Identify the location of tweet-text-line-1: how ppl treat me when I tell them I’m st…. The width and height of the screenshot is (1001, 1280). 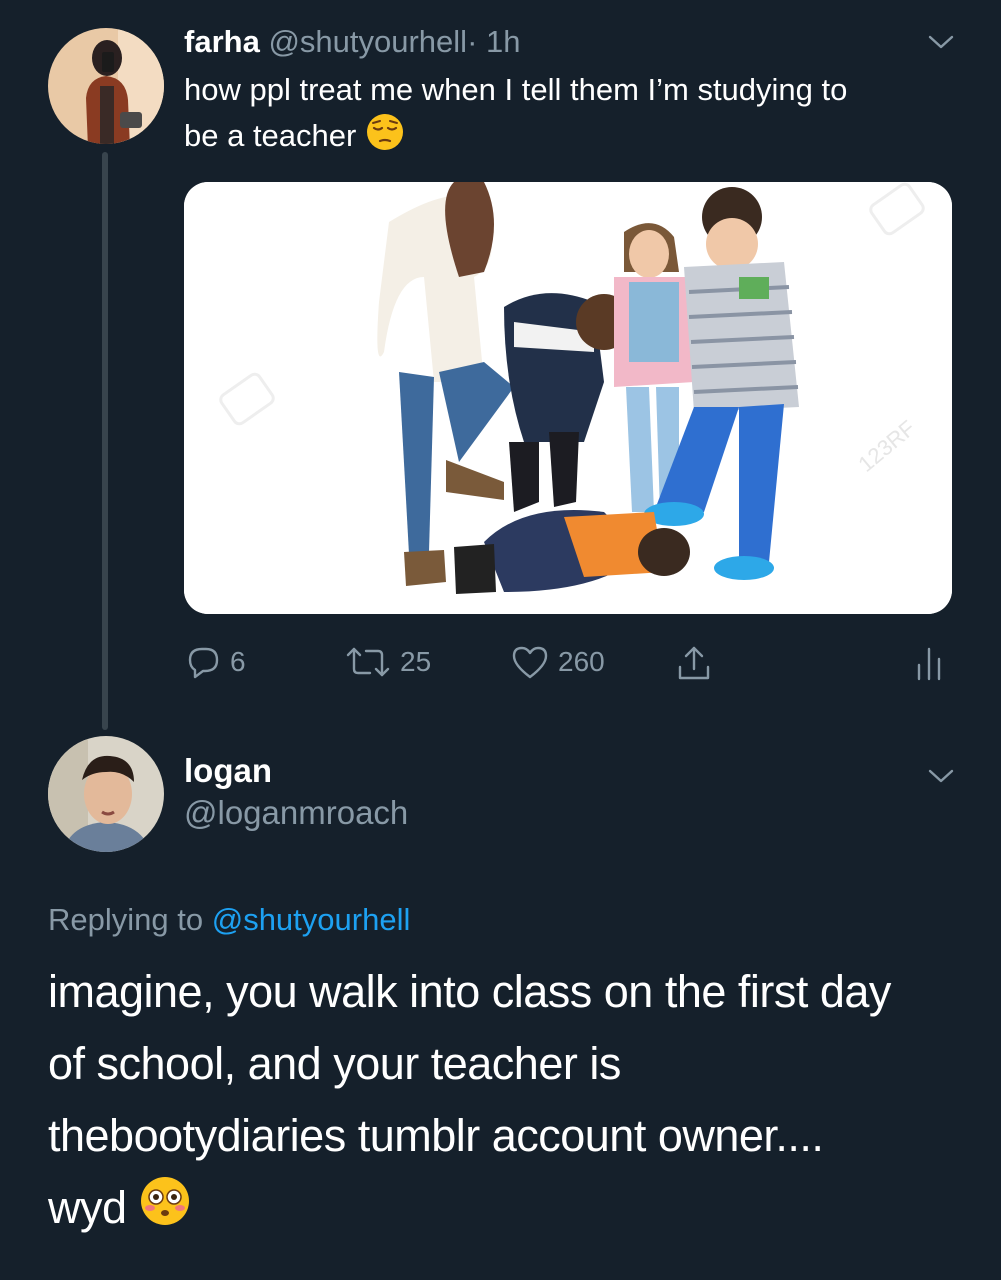
(516, 89).